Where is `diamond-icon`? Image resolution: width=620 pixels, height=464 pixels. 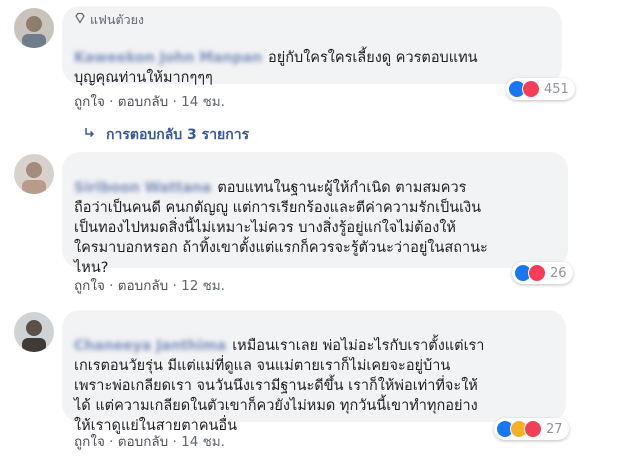
diamond-icon is located at coordinates (80, 20).